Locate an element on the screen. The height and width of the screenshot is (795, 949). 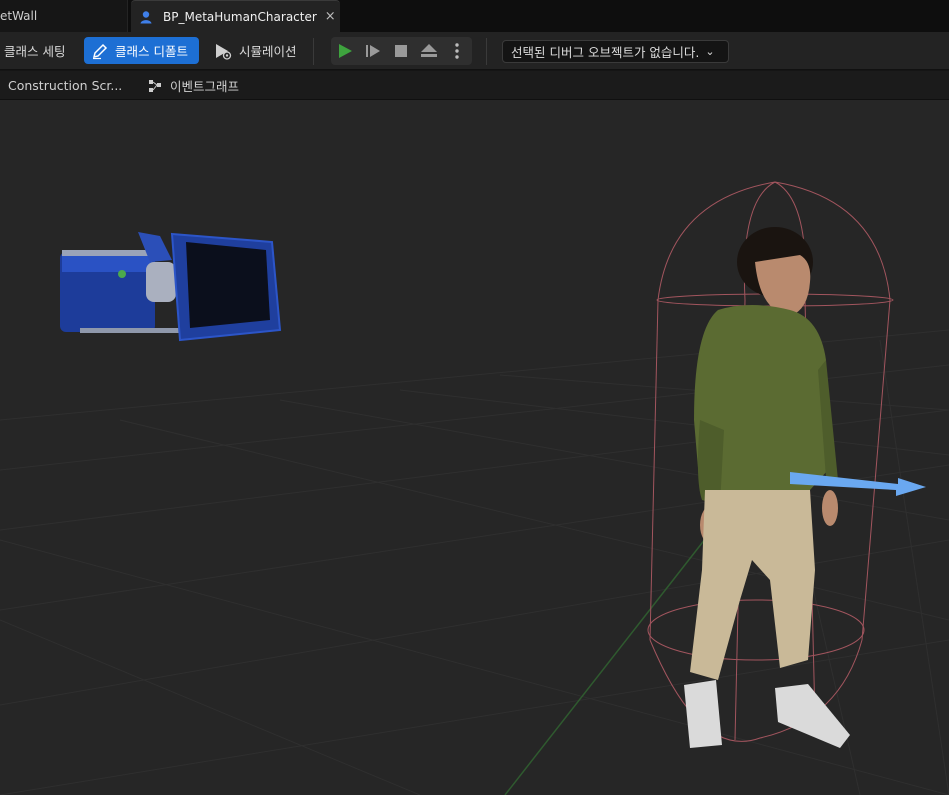
eject-icon is located at coordinates (429, 50).